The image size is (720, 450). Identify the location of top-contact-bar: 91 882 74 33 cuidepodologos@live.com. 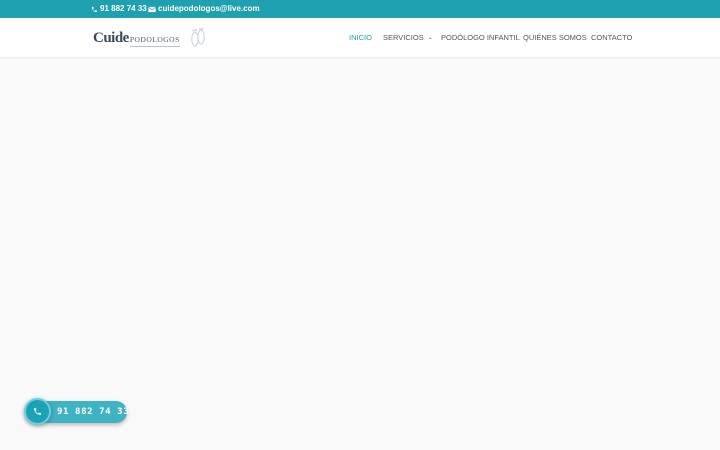
(360, 9).